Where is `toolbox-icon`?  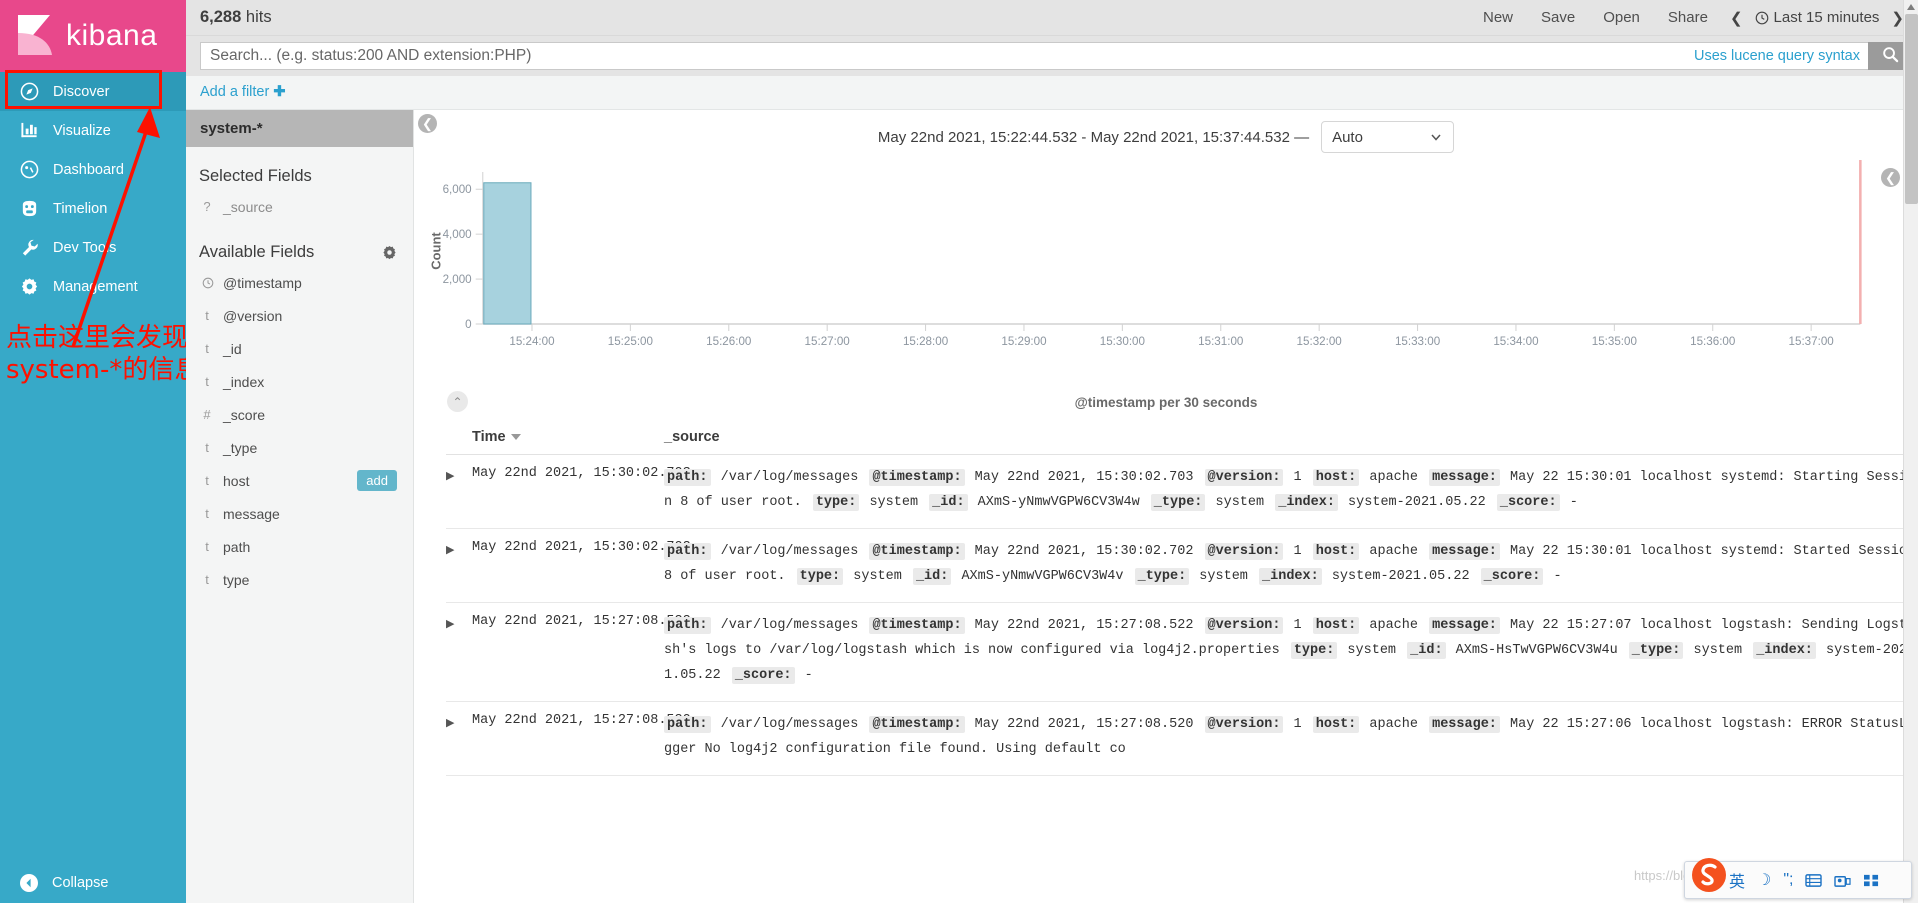 toolbox-icon is located at coordinates (1843, 880).